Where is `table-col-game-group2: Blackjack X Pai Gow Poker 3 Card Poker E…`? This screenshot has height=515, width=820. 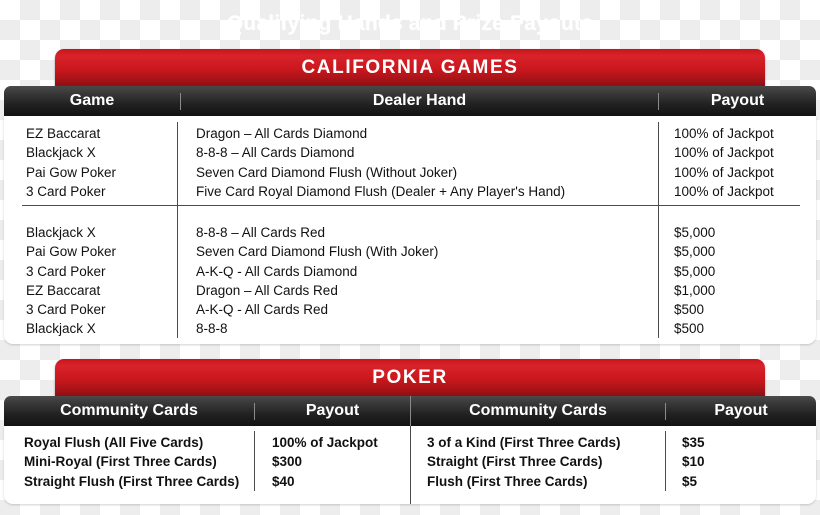 table-col-game-group2: Blackjack X Pai Gow Poker 3 Card Poker E… is located at coordinates (71, 281).